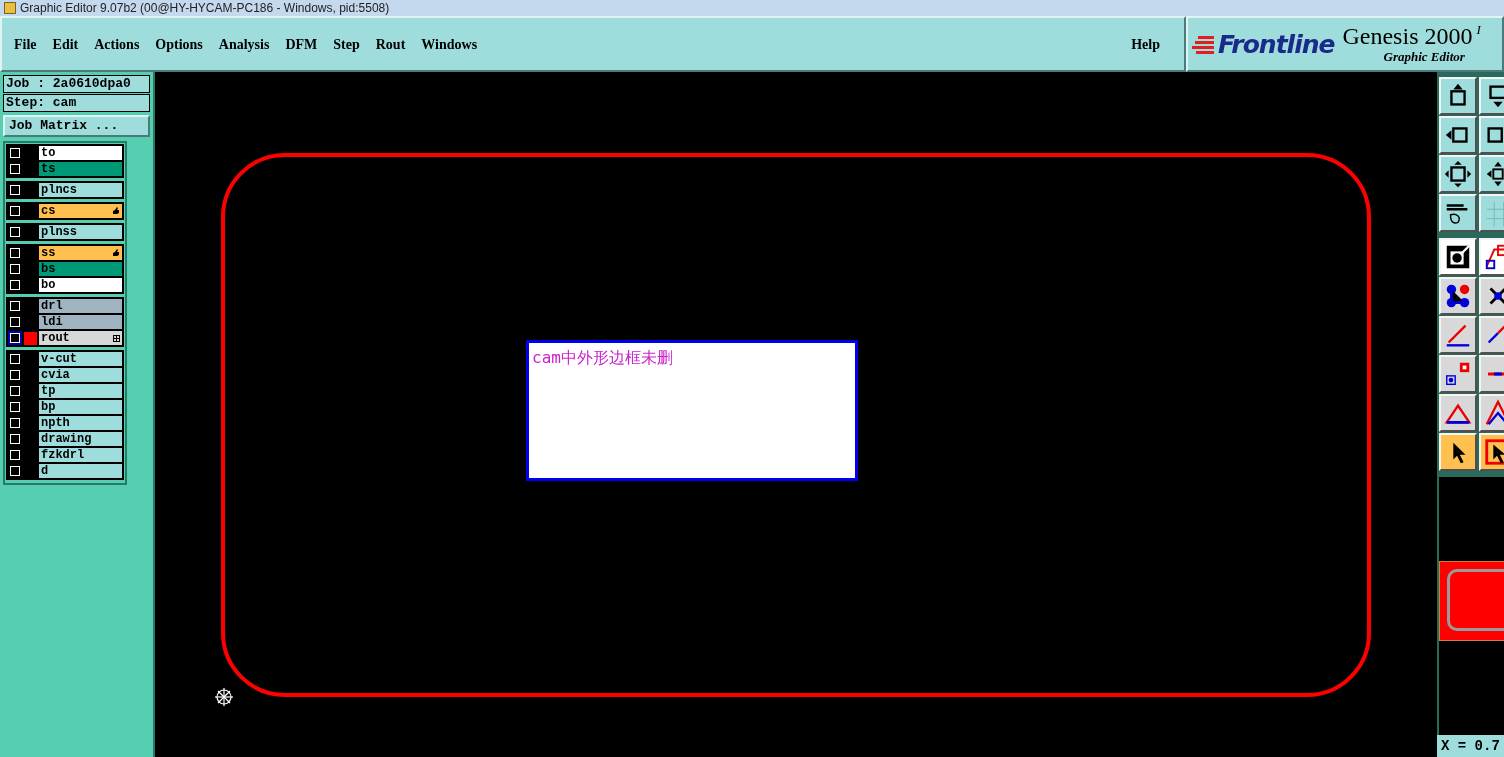 The height and width of the screenshot is (757, 1504). What do you see at coordinates (80, 407) in the screenshot?
I see `layer-name: bp` at bounding box center [80, 407].